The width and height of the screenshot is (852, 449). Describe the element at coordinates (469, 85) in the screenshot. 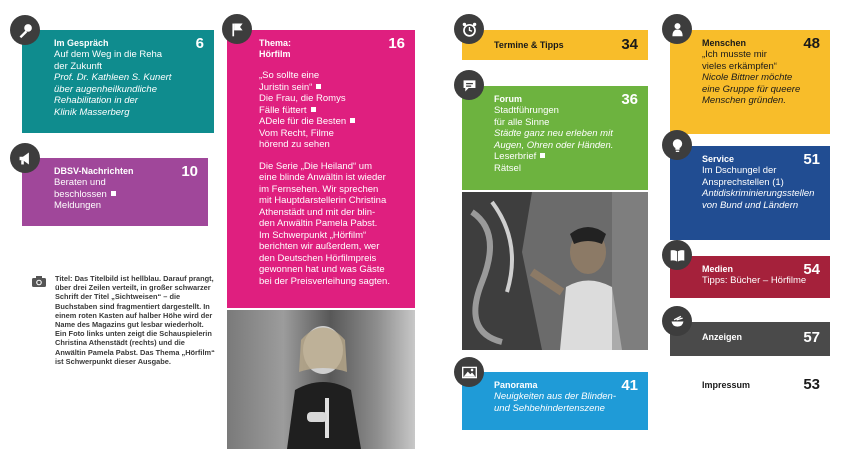

I see `speech-bubble-icon` at that location.